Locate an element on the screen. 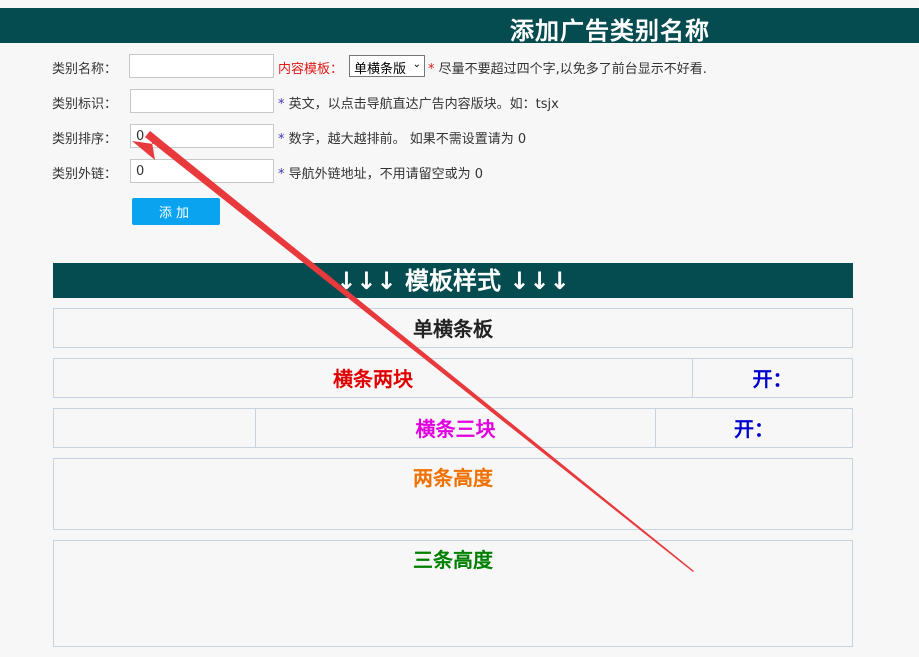 This screenshot has height=657, width=919. template-two: 横条两块 开： is located at coordinates (453, 378).